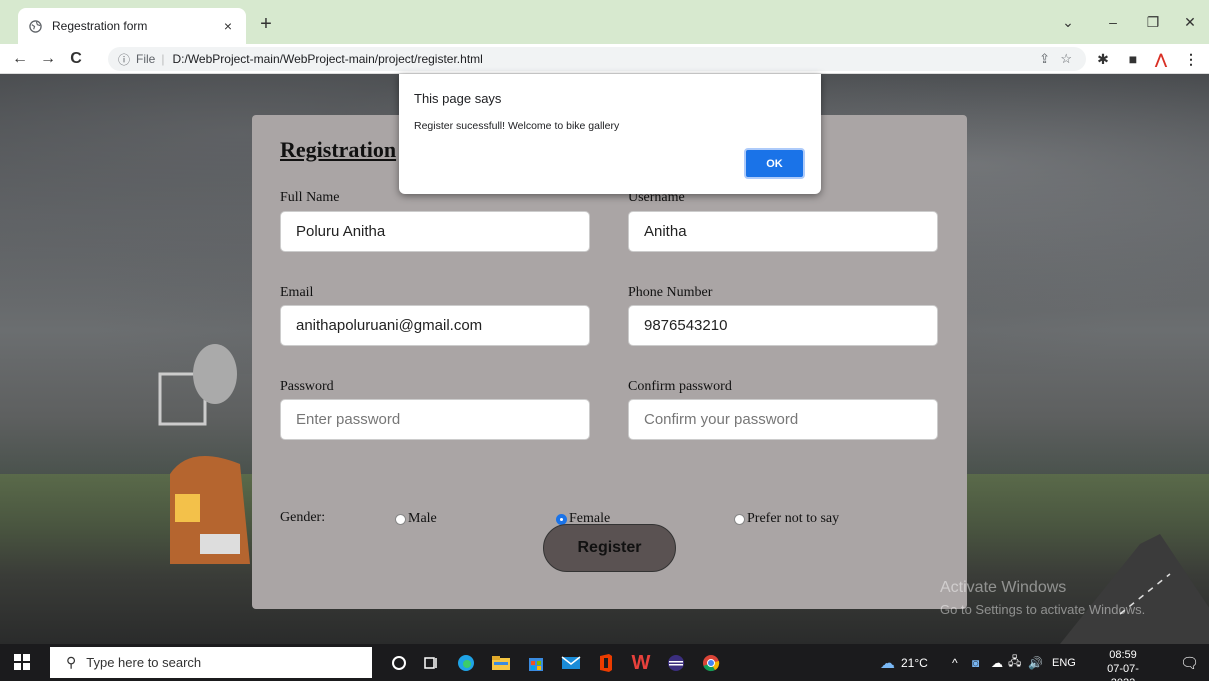 The width and height of the screenshot is (1209, 681). Describe the element at coordinates (1044, 59) in the screenshot. I see `share-icon: ⇪` at that location.